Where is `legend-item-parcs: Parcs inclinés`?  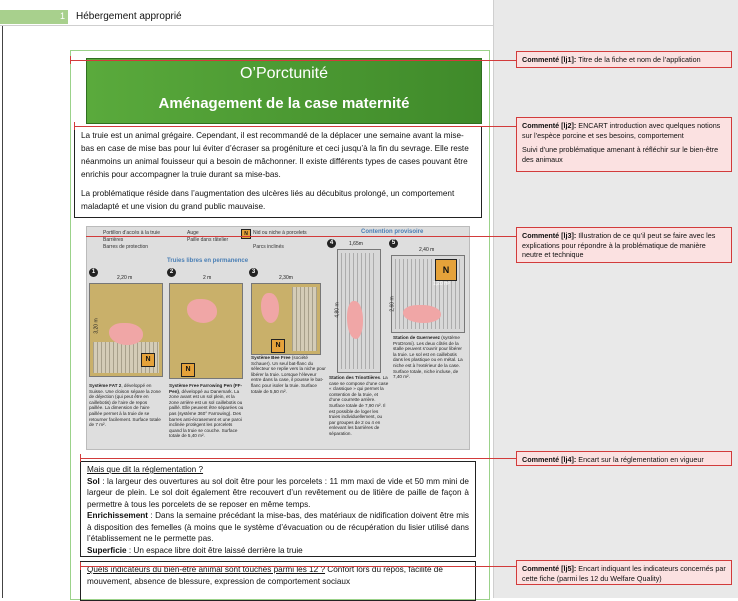 legend-item-parcs: Parcs inclinés is located at coordinates (268, 247).